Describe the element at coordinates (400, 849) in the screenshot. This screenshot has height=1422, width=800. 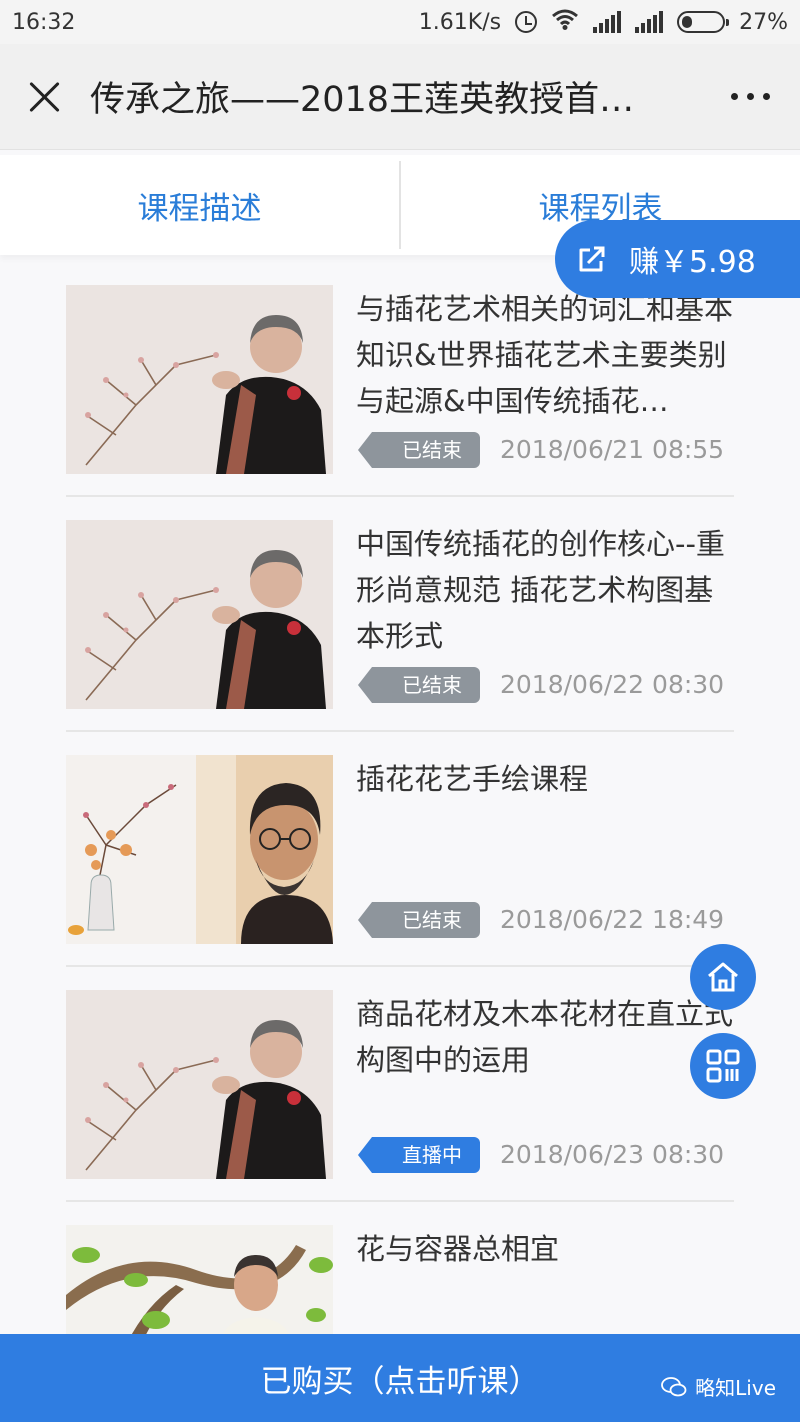
I see `list-item: 插花花艺手绘课程 已结束 2018/06/22 18:49` at that location.